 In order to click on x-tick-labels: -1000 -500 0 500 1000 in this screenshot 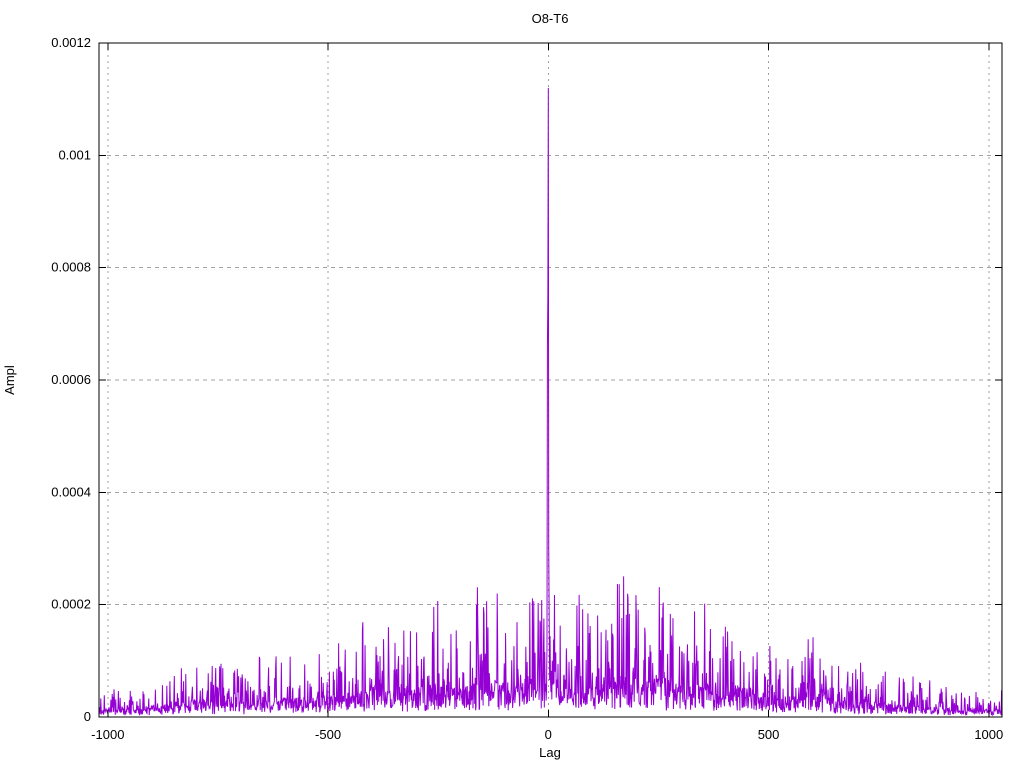, I will do `click(547, 734)`.